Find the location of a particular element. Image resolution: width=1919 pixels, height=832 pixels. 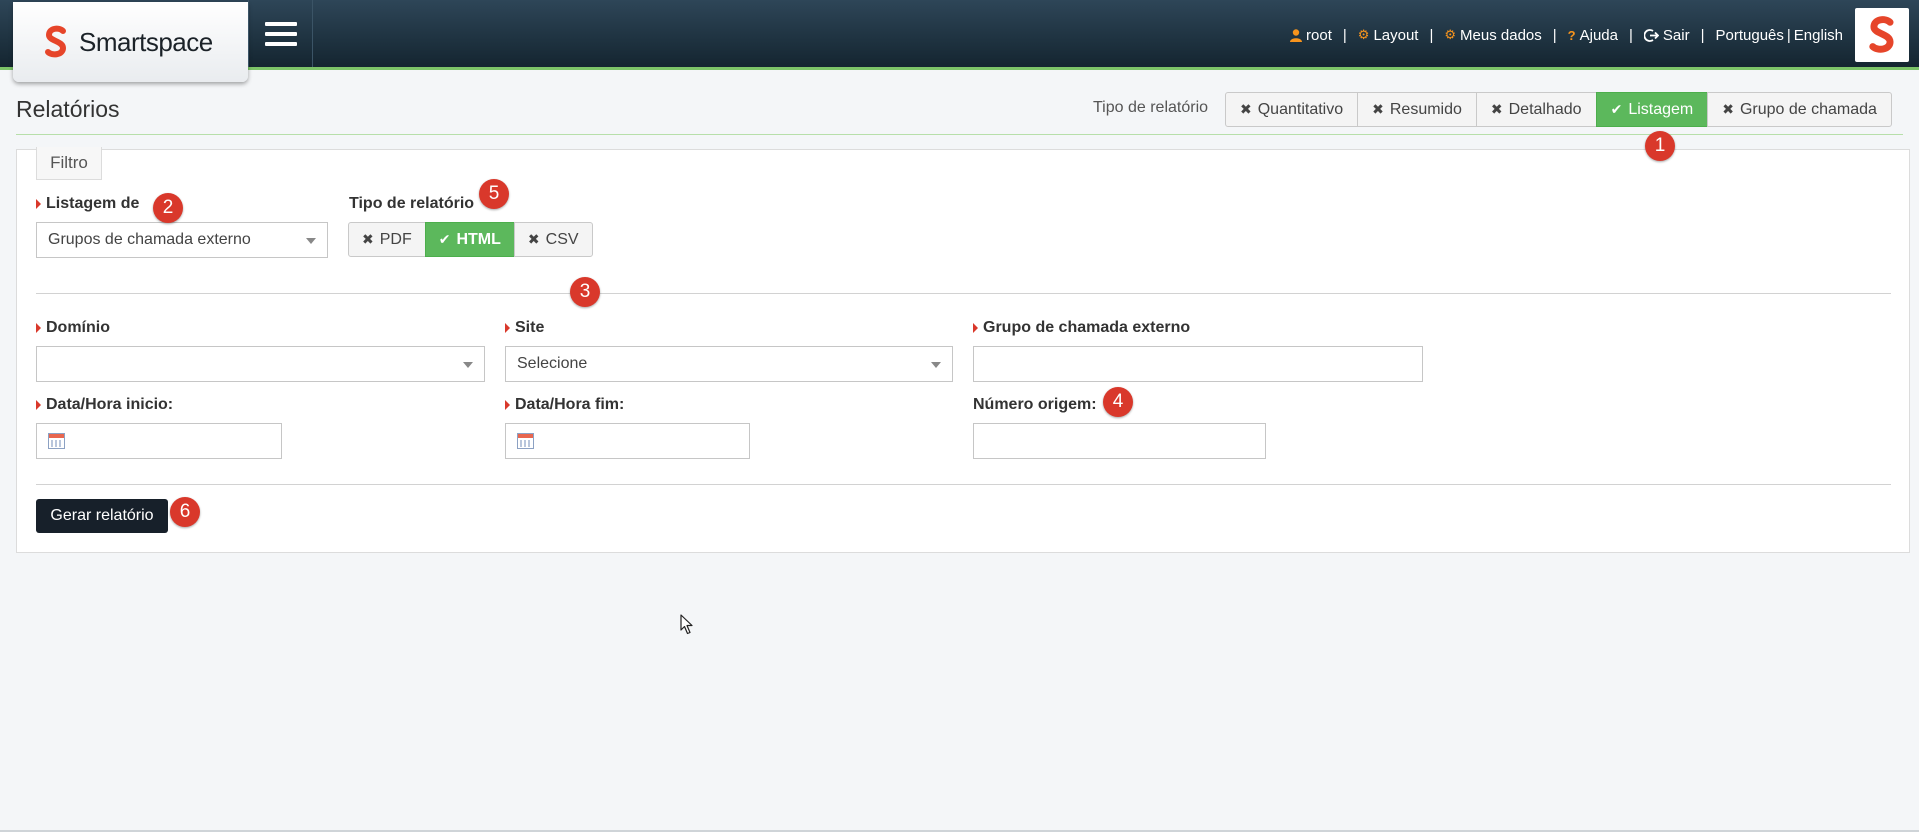

question-icon: ? is located at coordinates (1571, 35).